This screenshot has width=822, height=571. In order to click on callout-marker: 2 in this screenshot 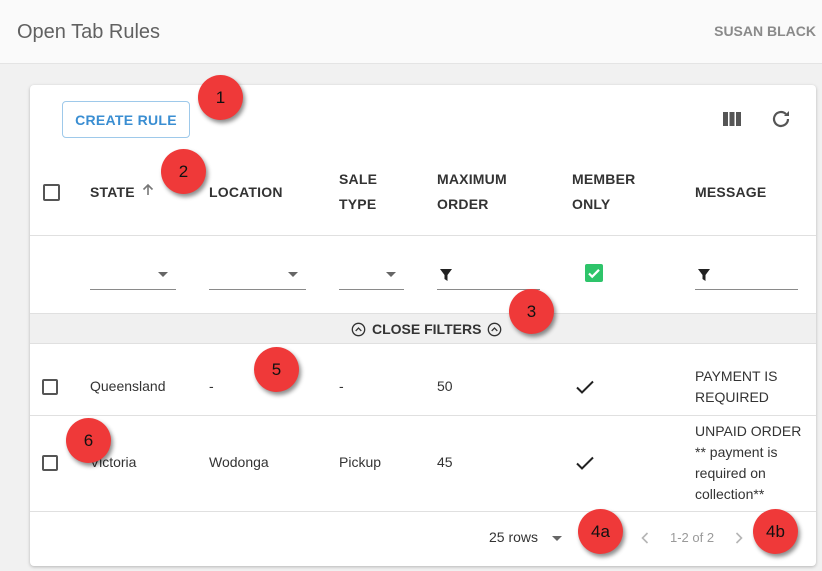, I will do `click(183, 171)`.